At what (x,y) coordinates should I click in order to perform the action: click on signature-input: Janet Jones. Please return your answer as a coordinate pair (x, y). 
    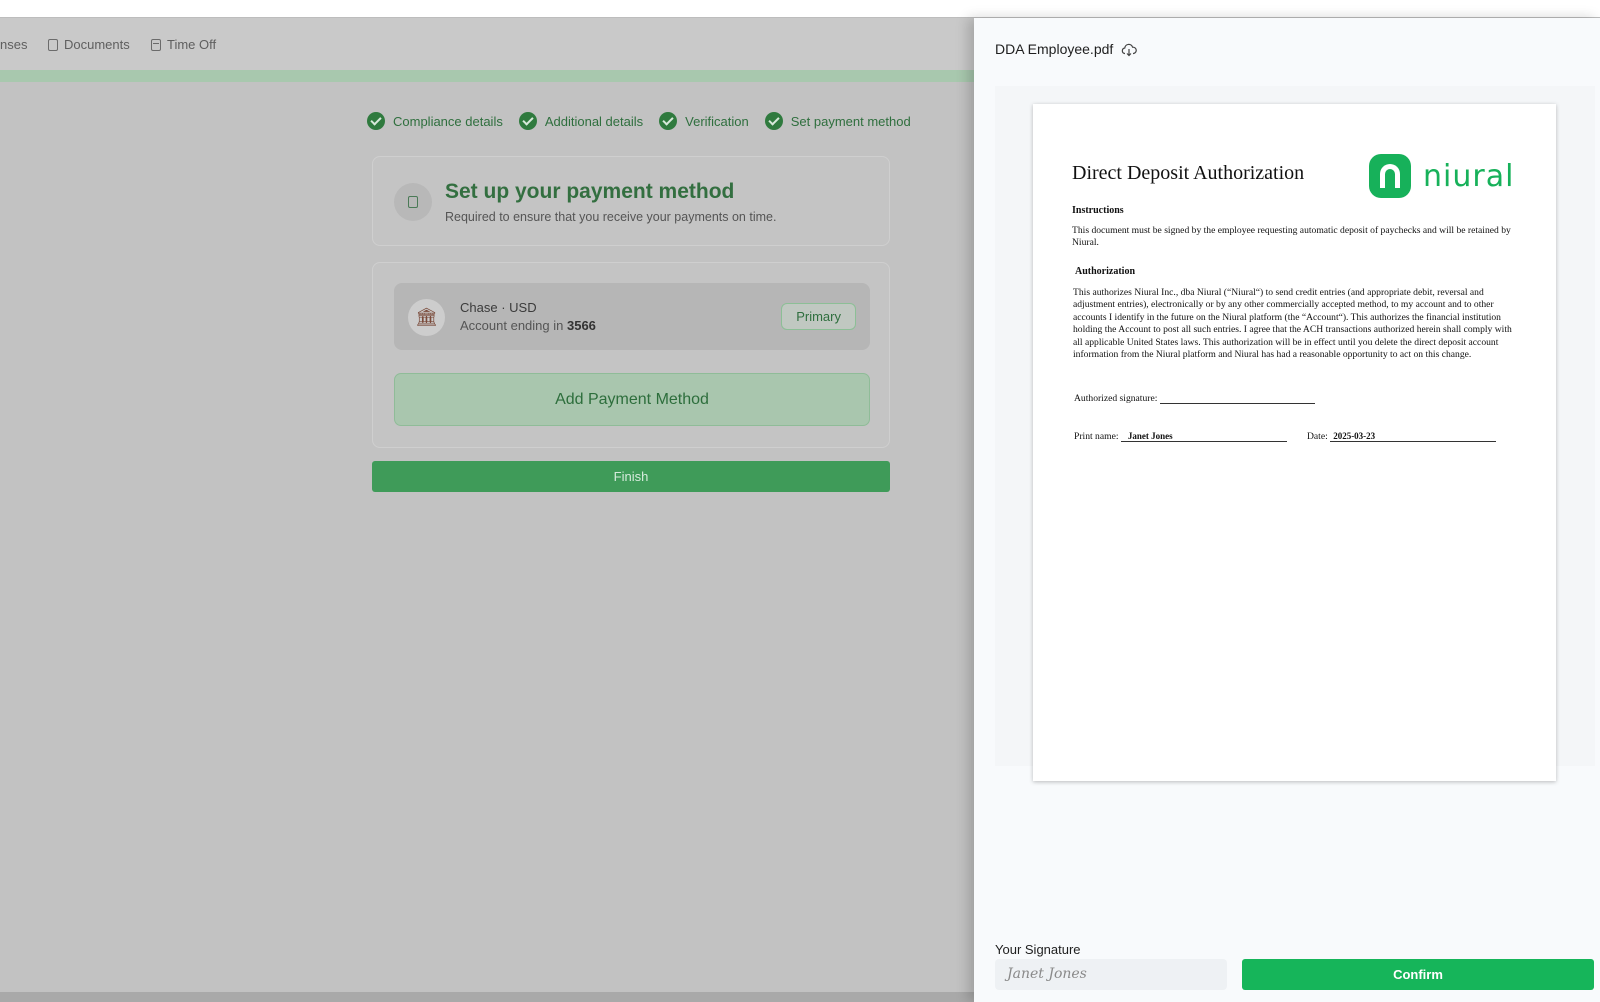
    Looking at the image, I should click on (1111, 974).